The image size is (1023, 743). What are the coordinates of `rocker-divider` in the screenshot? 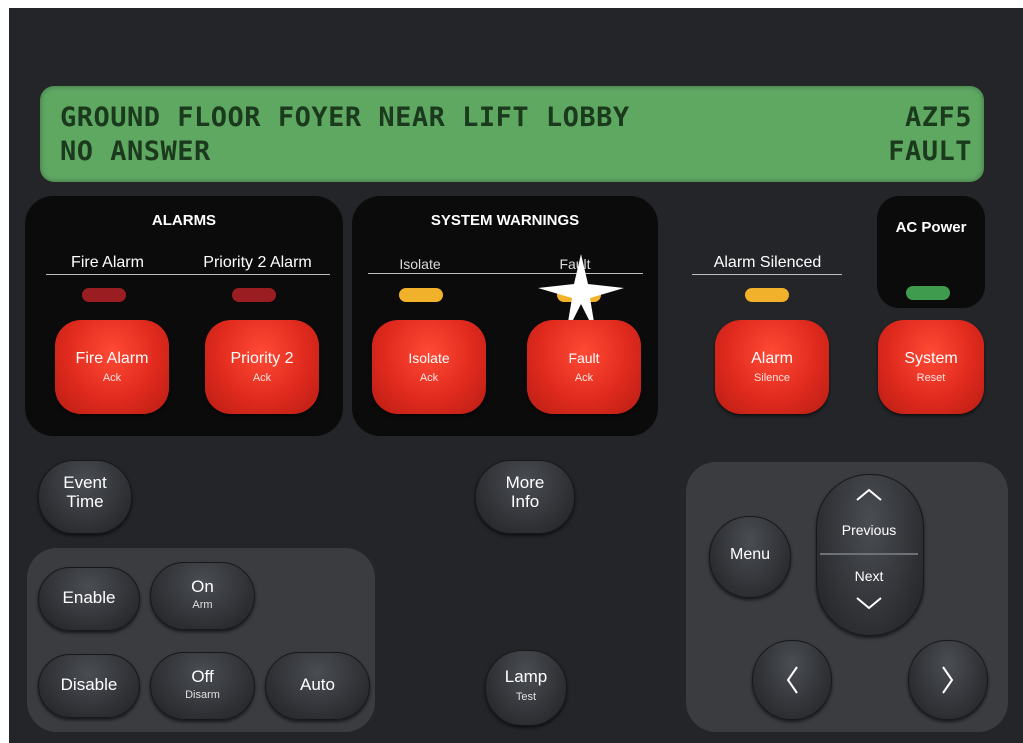 It's located at (869, 554).